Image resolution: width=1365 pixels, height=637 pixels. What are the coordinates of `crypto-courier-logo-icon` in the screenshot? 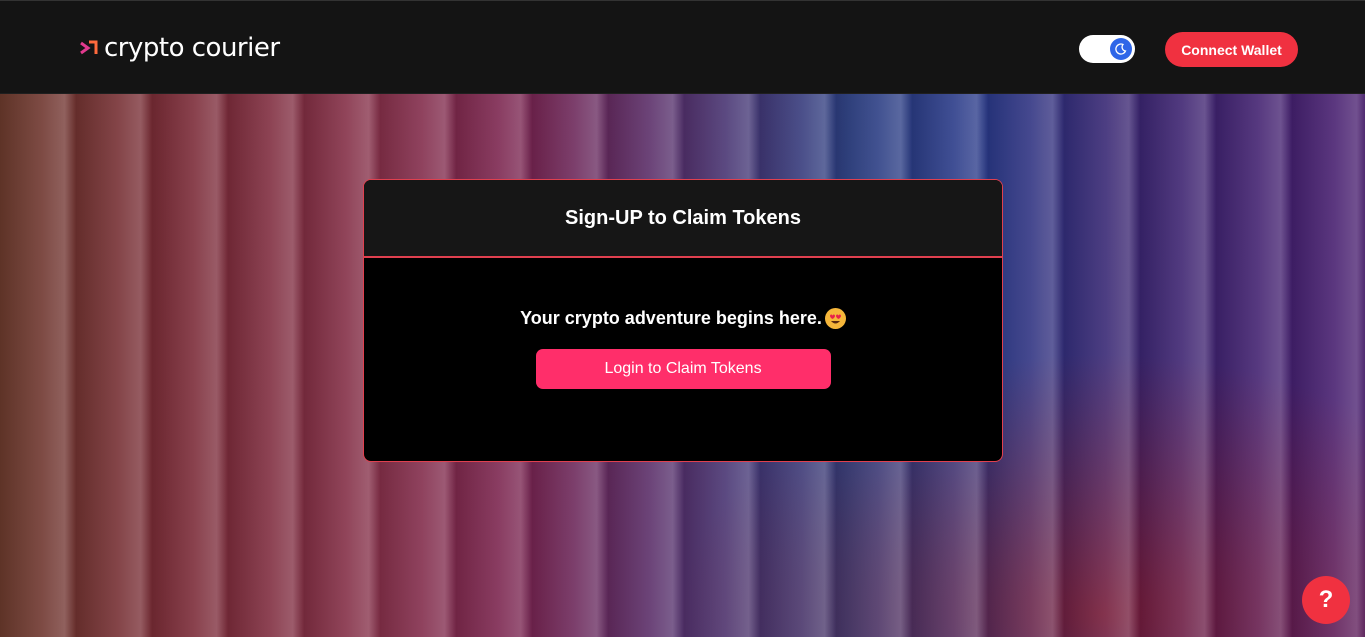 It's located at (89, 47).